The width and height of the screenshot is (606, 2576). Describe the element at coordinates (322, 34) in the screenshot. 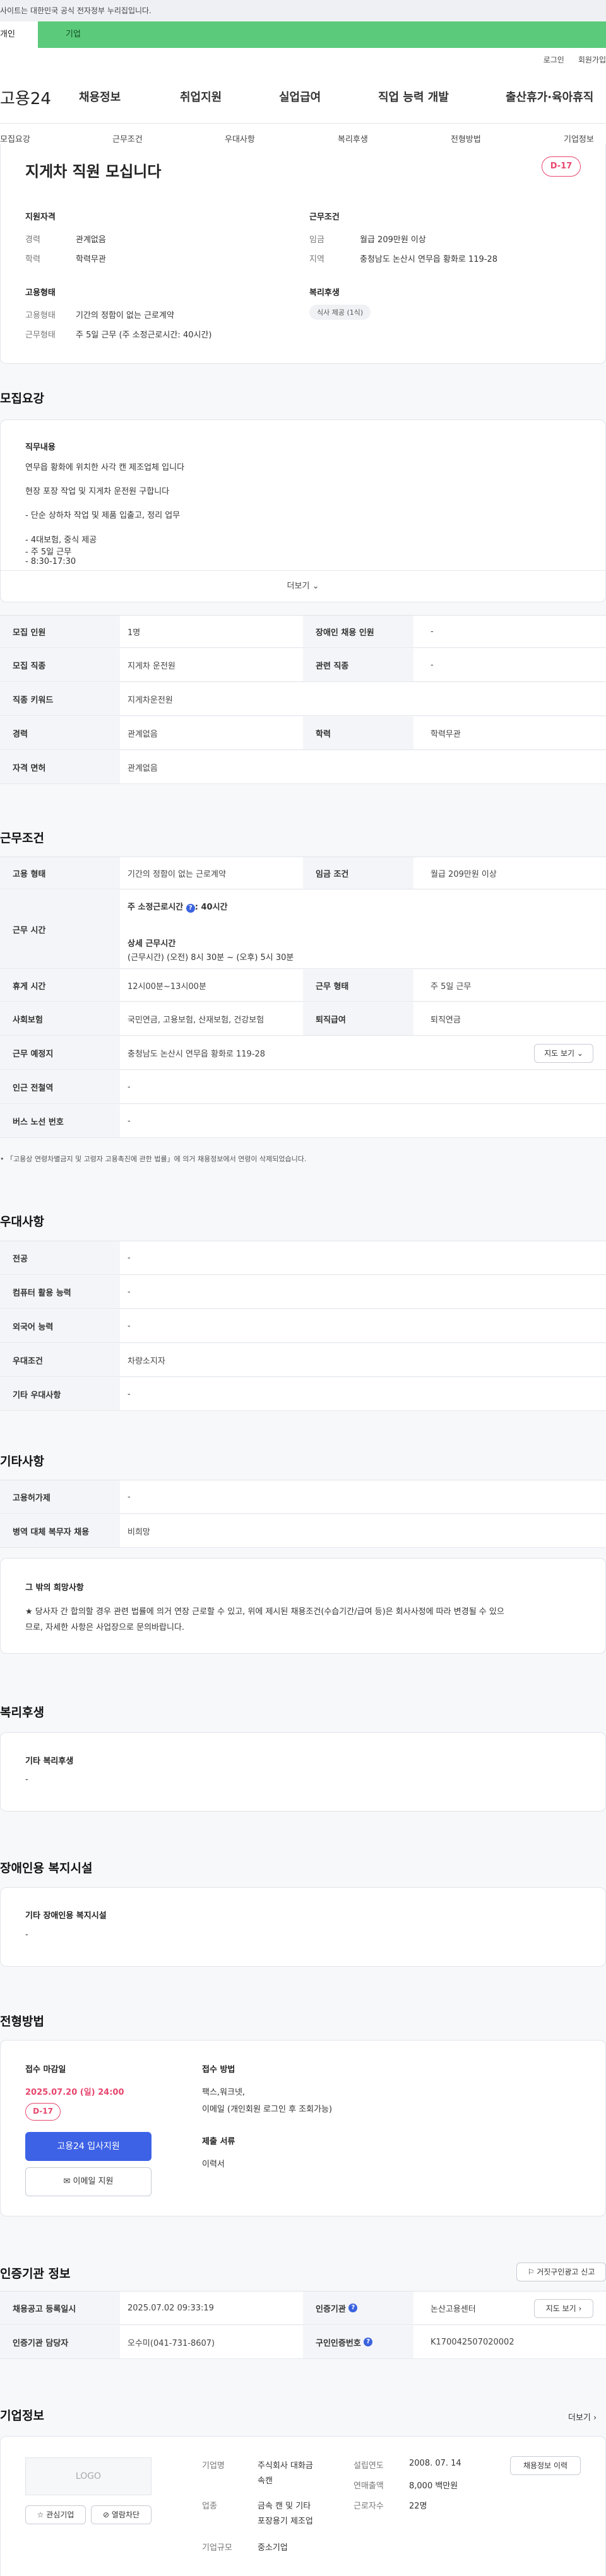

I see `tab-business: 기업` at that location.